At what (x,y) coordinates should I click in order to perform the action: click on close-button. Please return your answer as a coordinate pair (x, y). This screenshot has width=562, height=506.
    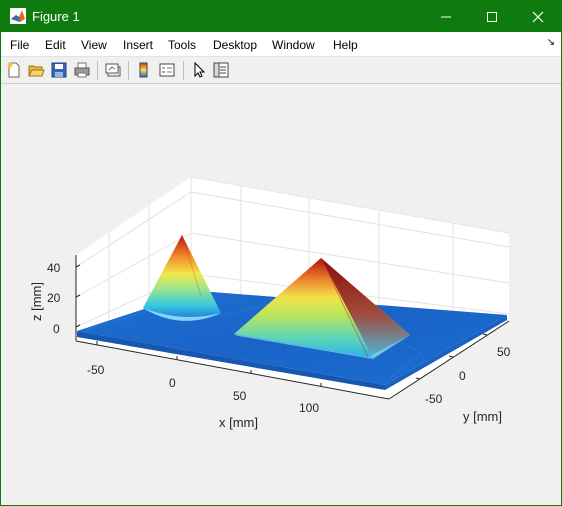
    Looking at the image, I should click on (538, 16).